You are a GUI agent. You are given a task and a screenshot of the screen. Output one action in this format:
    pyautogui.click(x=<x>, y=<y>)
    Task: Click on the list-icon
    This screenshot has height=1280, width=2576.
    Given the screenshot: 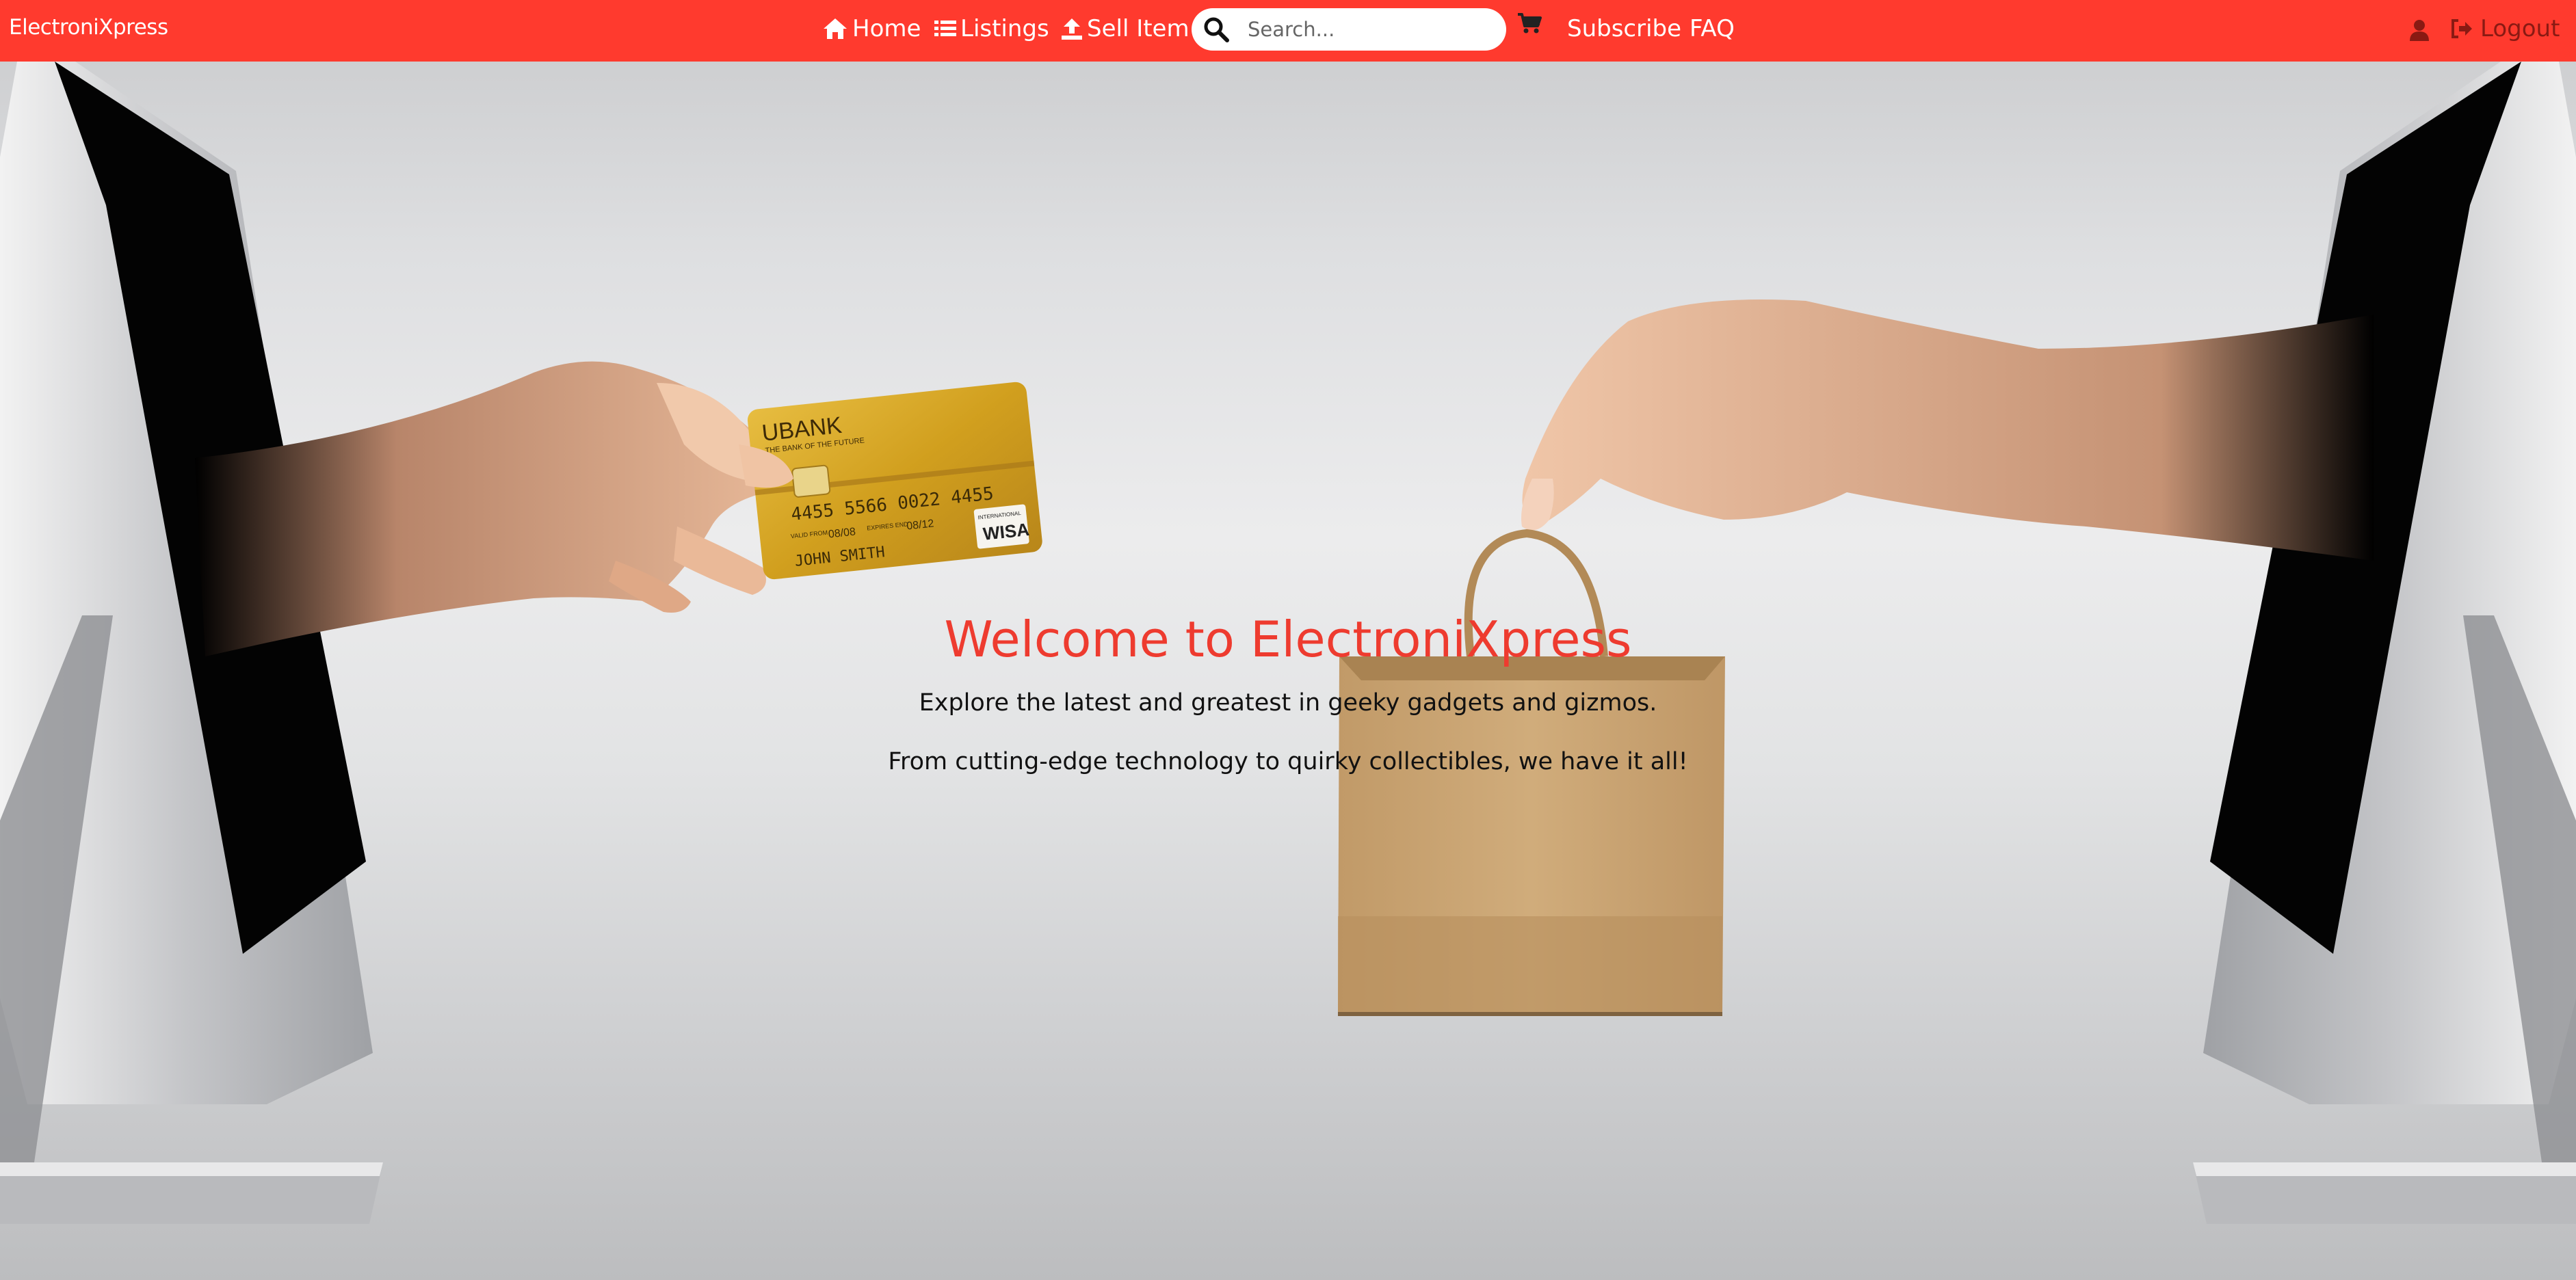 What is the action you would take?
    pyautogui.click(x=945, y=28)
    